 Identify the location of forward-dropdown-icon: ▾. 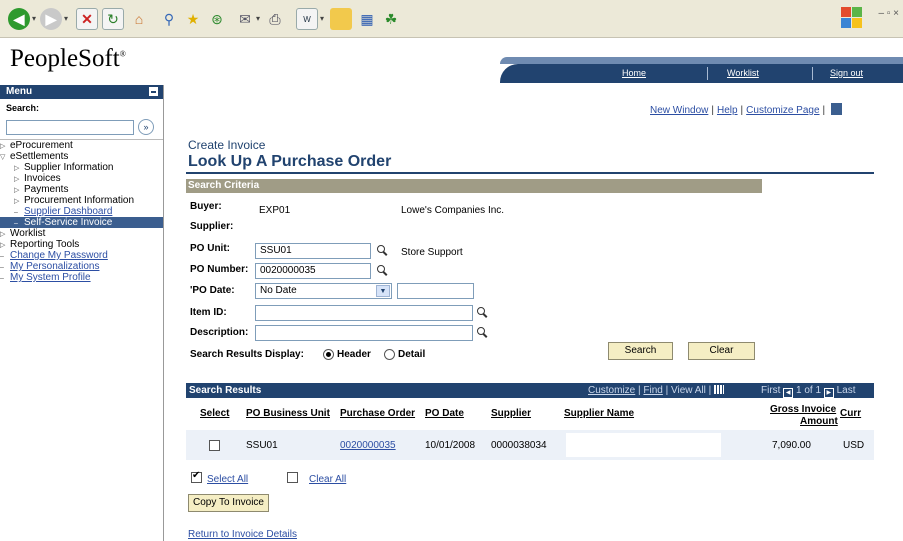
(66, 18).